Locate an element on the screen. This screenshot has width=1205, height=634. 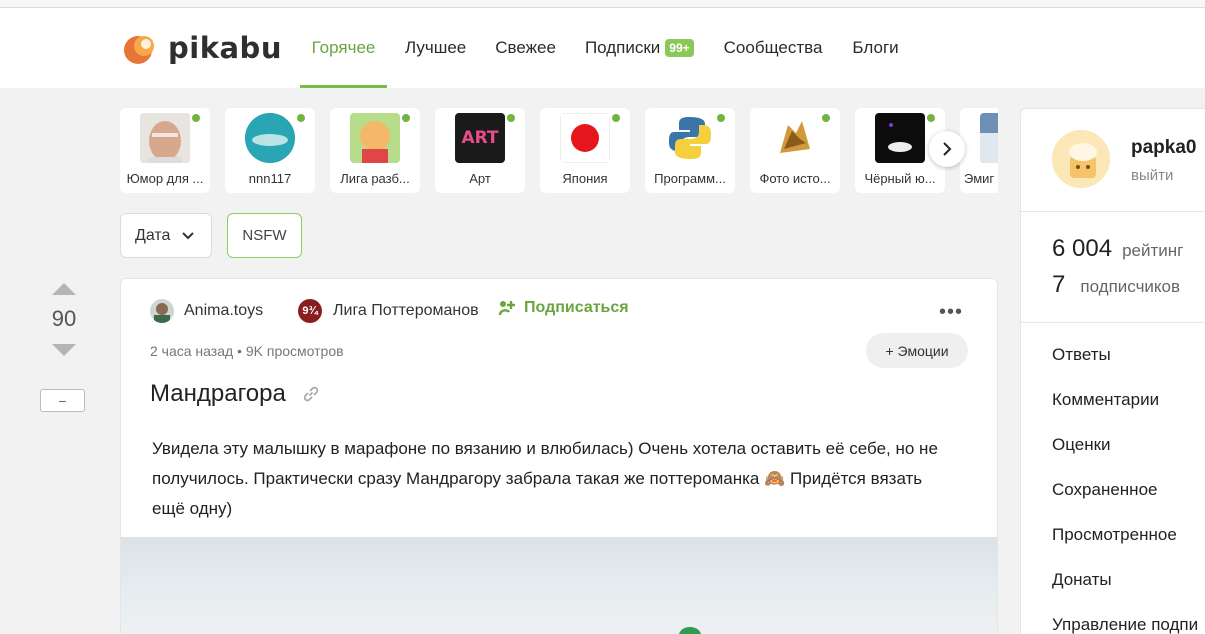
community-name: Лига Поттероманов is located at coordinates (406, 310).